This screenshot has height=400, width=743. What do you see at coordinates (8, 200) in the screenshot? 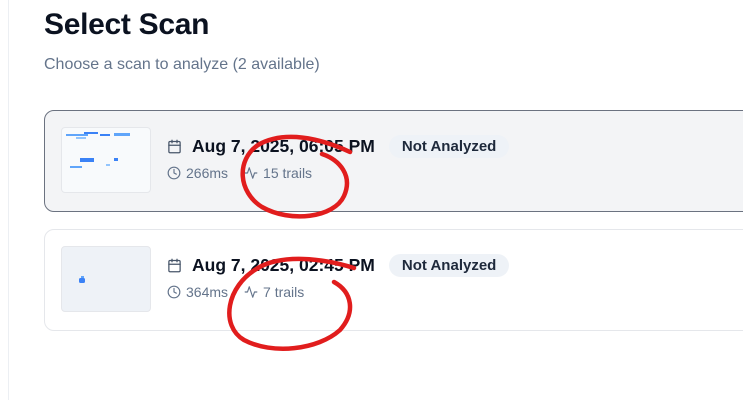
I see `sidebar-divider` at bounding box center [8, 200].